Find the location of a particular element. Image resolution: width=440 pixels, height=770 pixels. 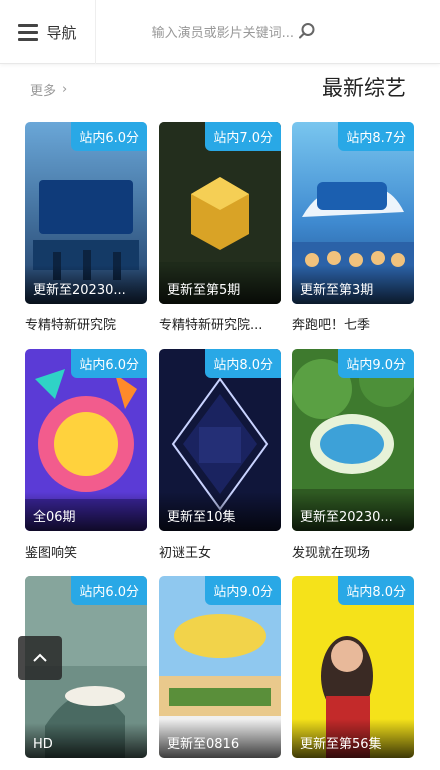

section-title: 最新综艺 is located at coordinates (364, 88).